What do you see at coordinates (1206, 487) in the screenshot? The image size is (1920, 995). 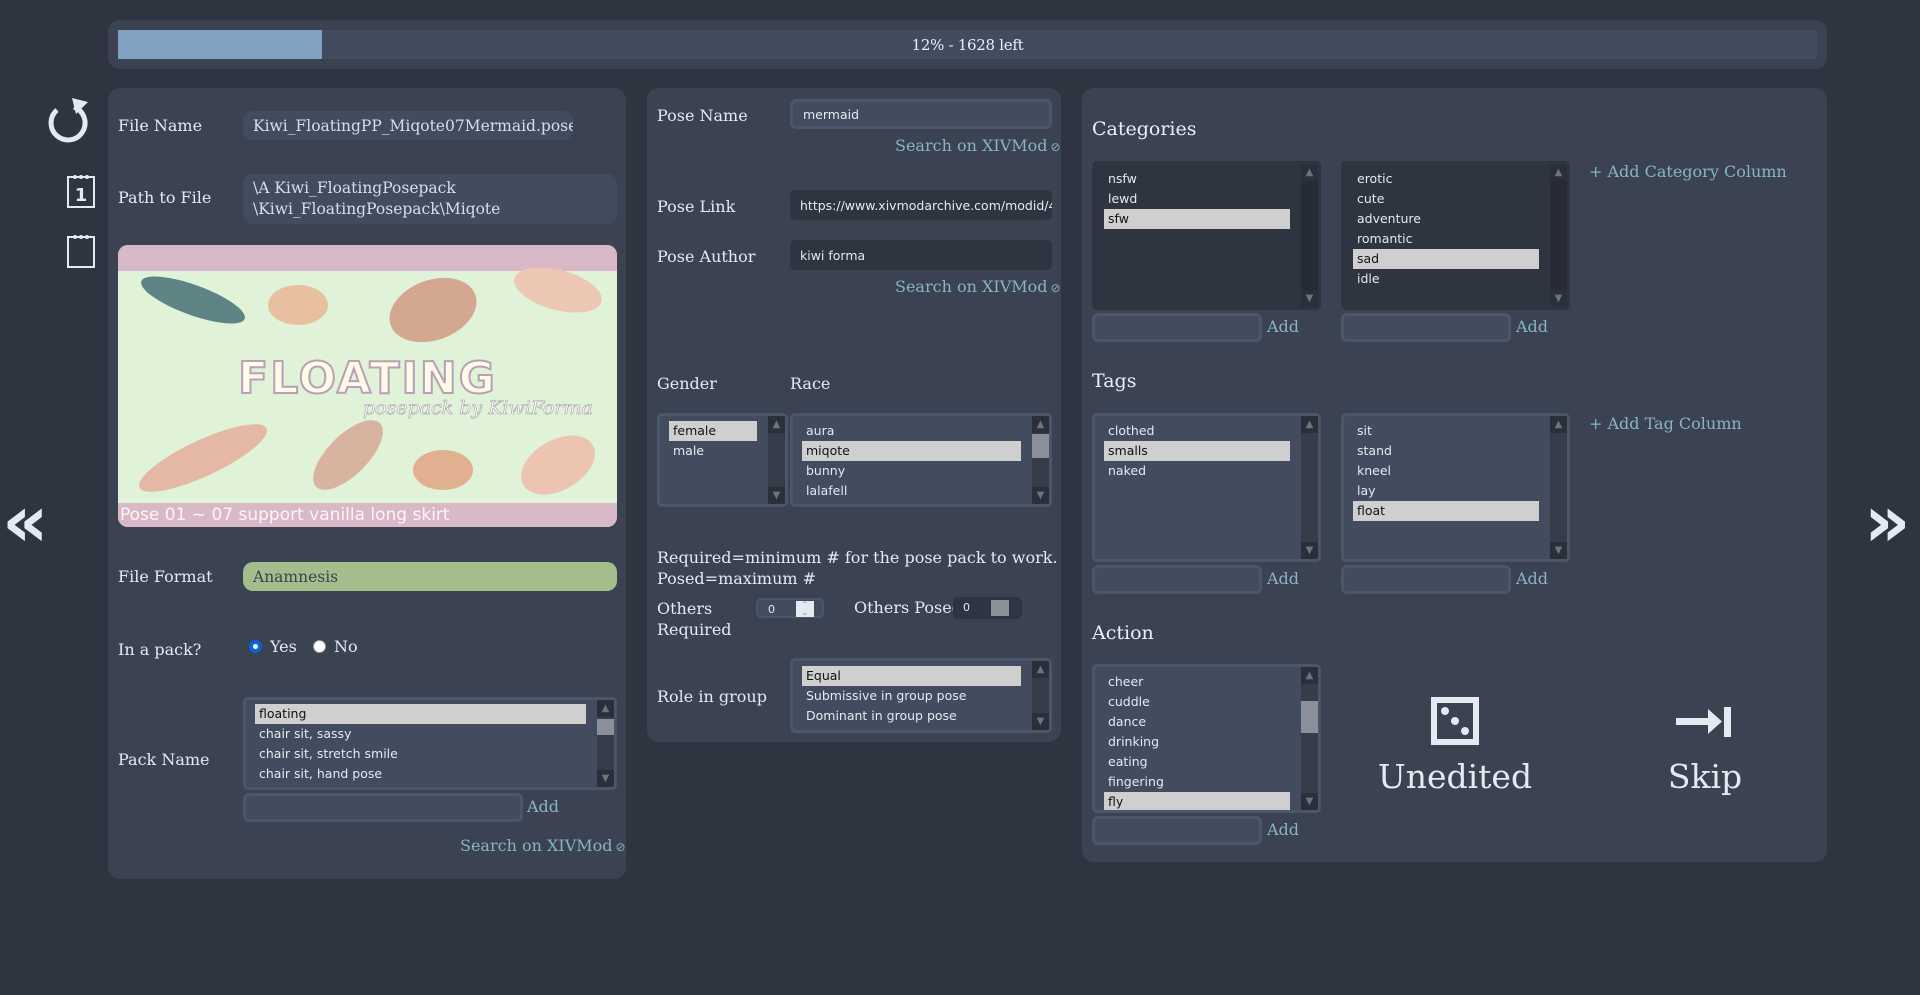 I see `tags-list-1: clothed smalls naked ▲ ▼` at bounding box center [1206, 487].